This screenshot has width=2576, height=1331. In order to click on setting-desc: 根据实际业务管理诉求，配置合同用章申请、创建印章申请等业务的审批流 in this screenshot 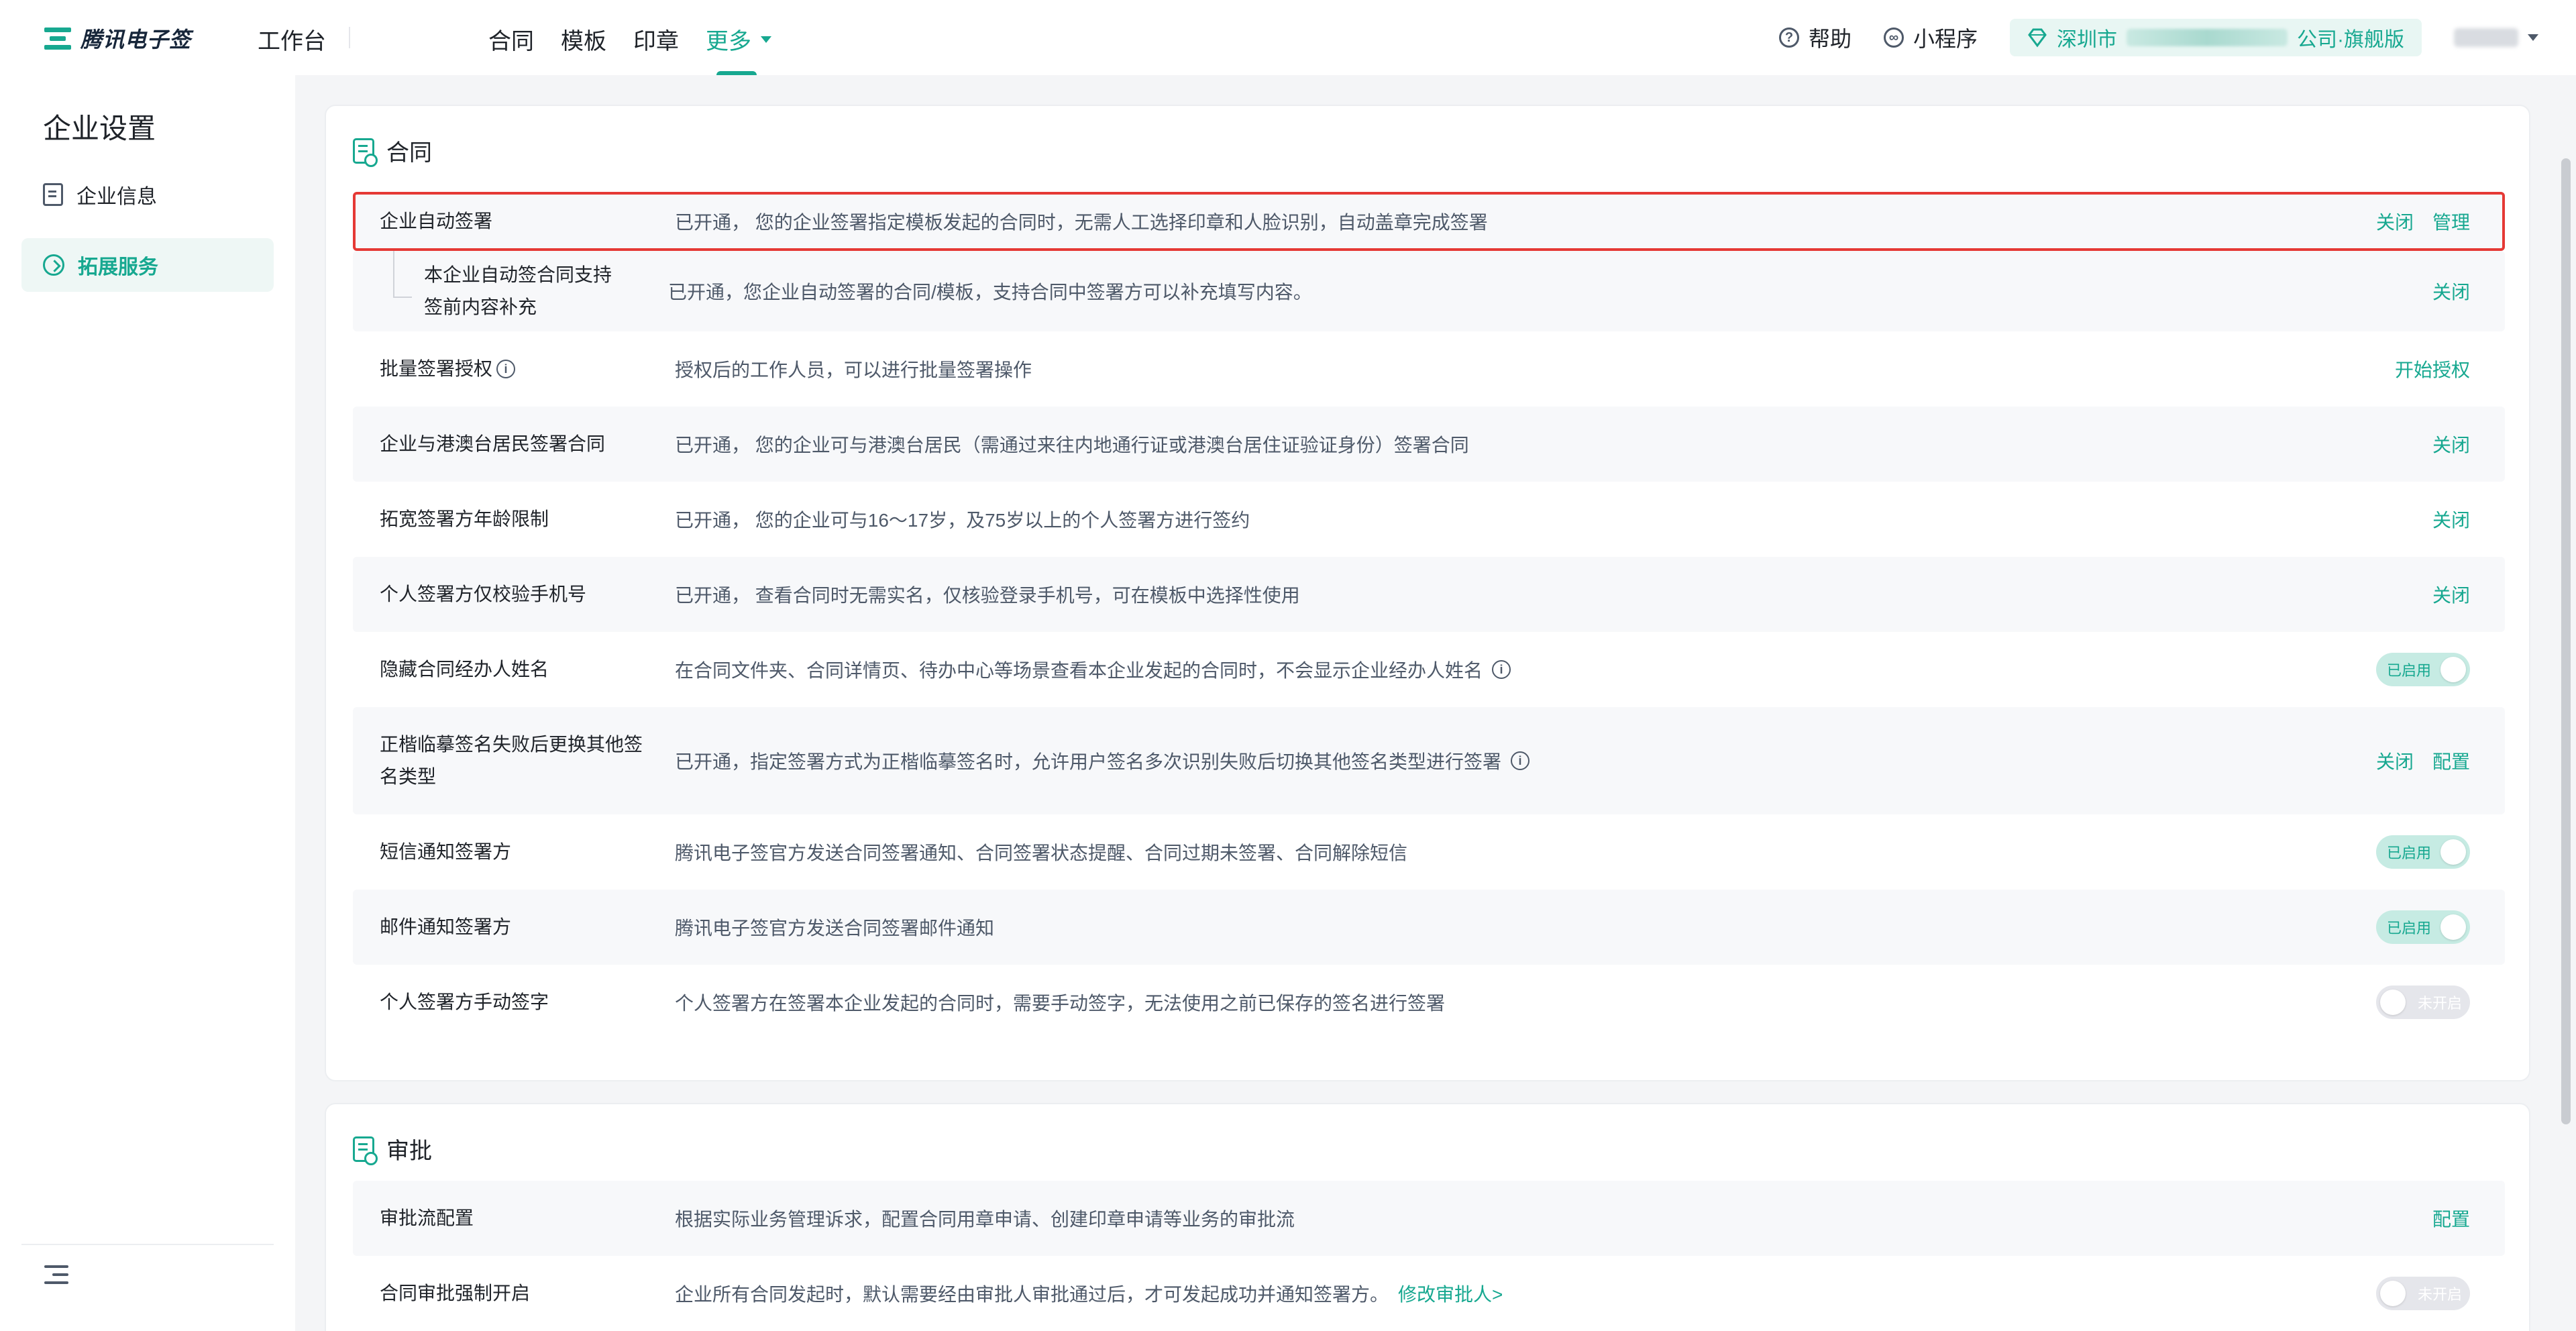, I will do `click(985, 1219)`.